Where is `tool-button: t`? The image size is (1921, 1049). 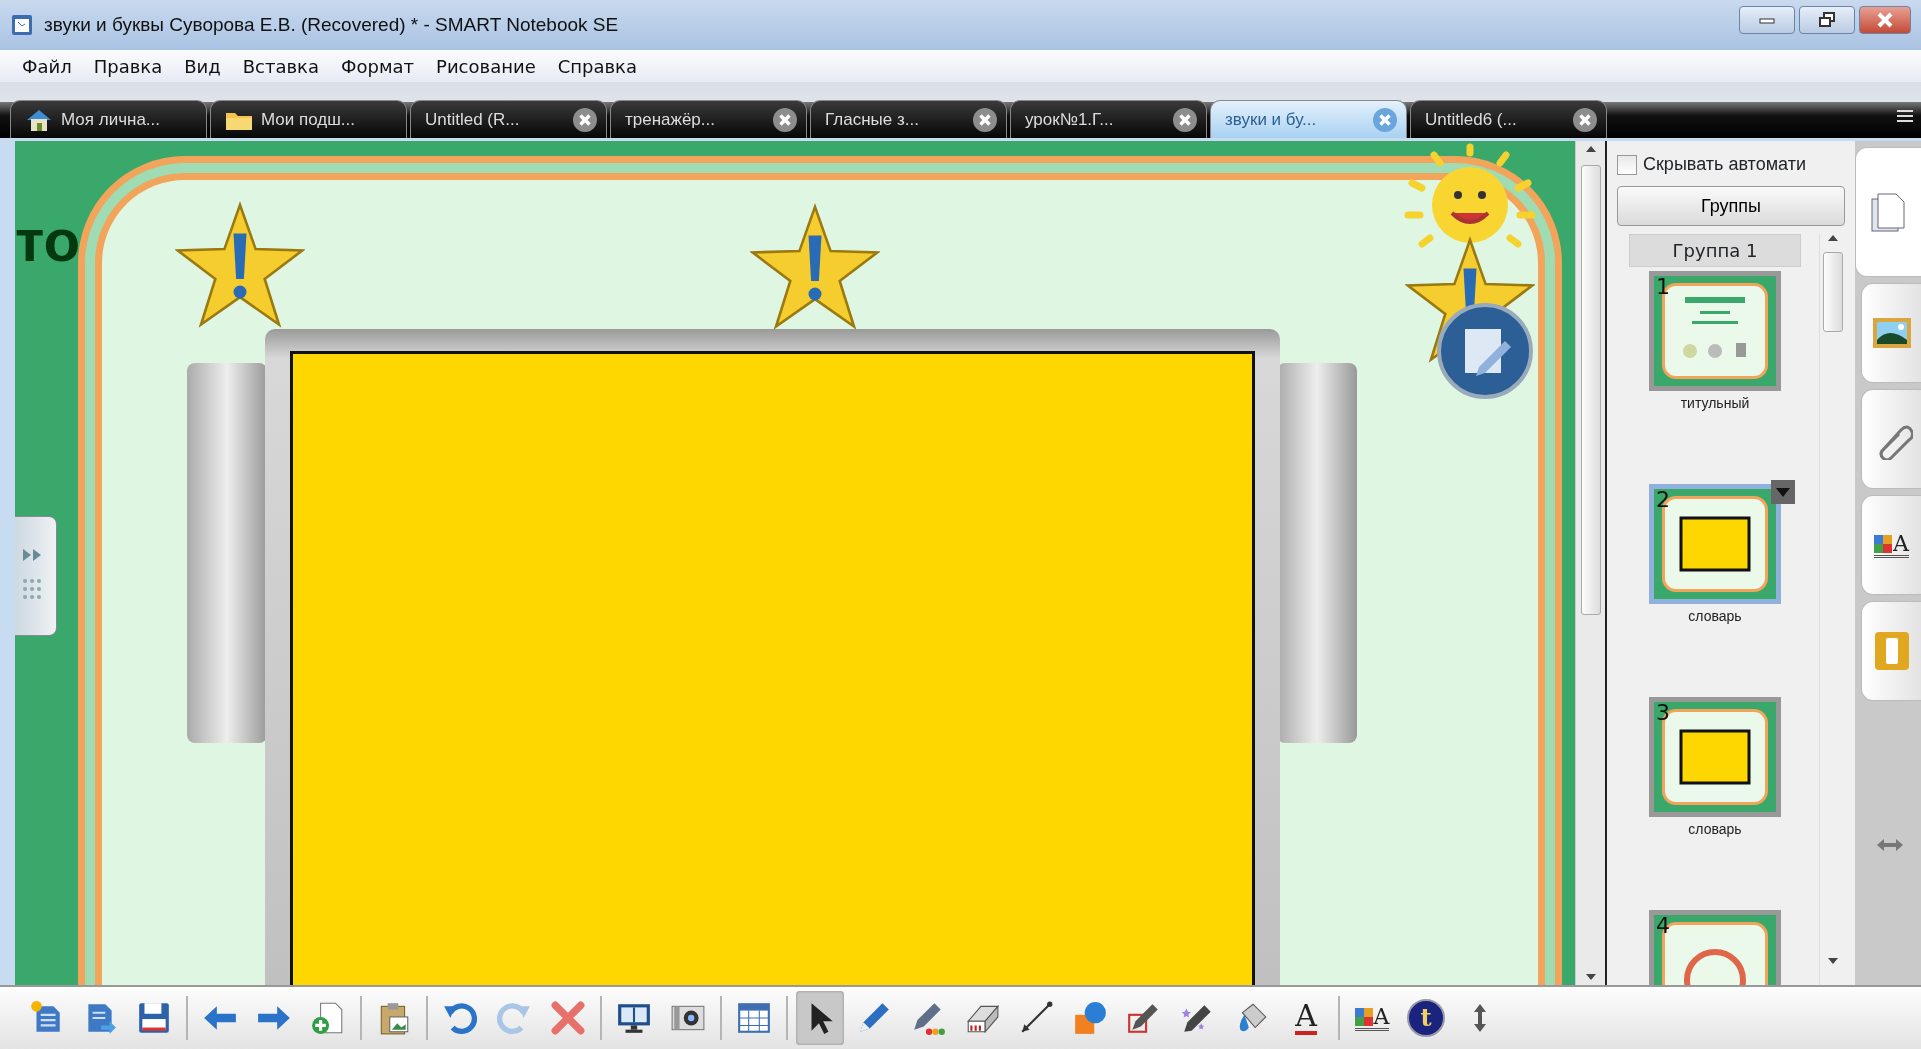
tool-button: t is located at coordinates (1426, 1018).